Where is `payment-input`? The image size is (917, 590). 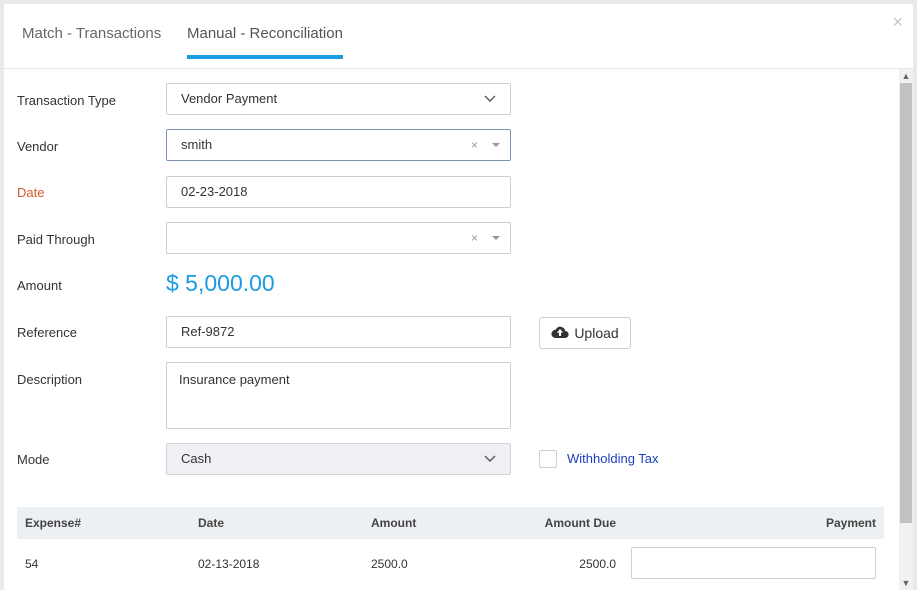
payment-input is located at coordinates (753, 563).